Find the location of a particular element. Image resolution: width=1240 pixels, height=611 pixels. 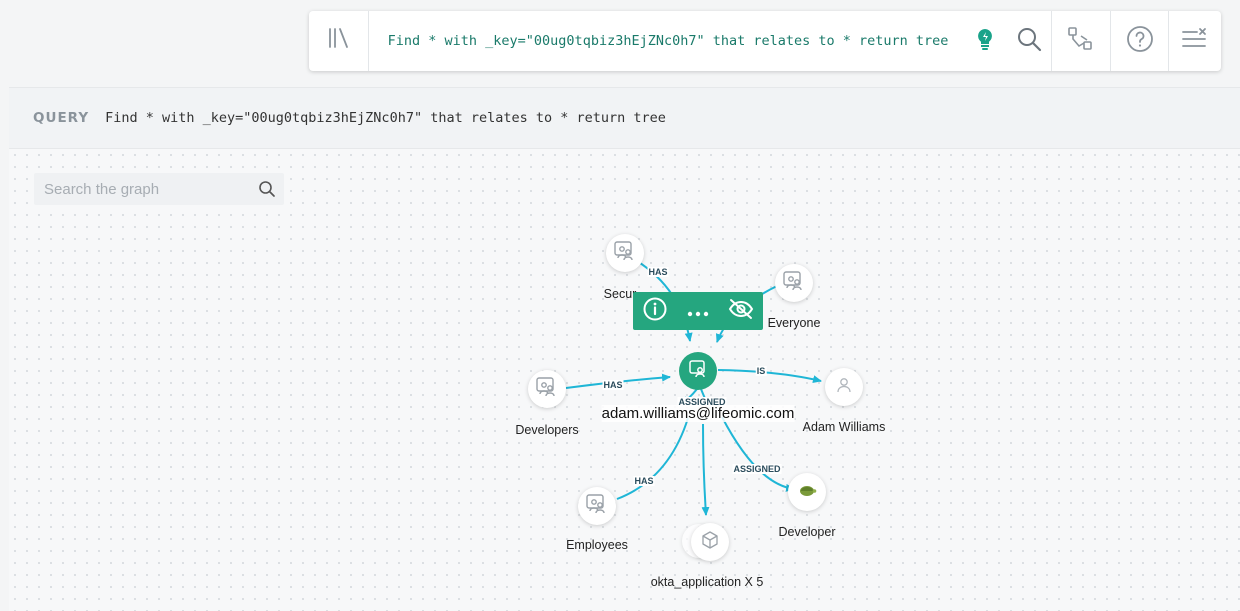

node-security is located at coordinates (625, 253).